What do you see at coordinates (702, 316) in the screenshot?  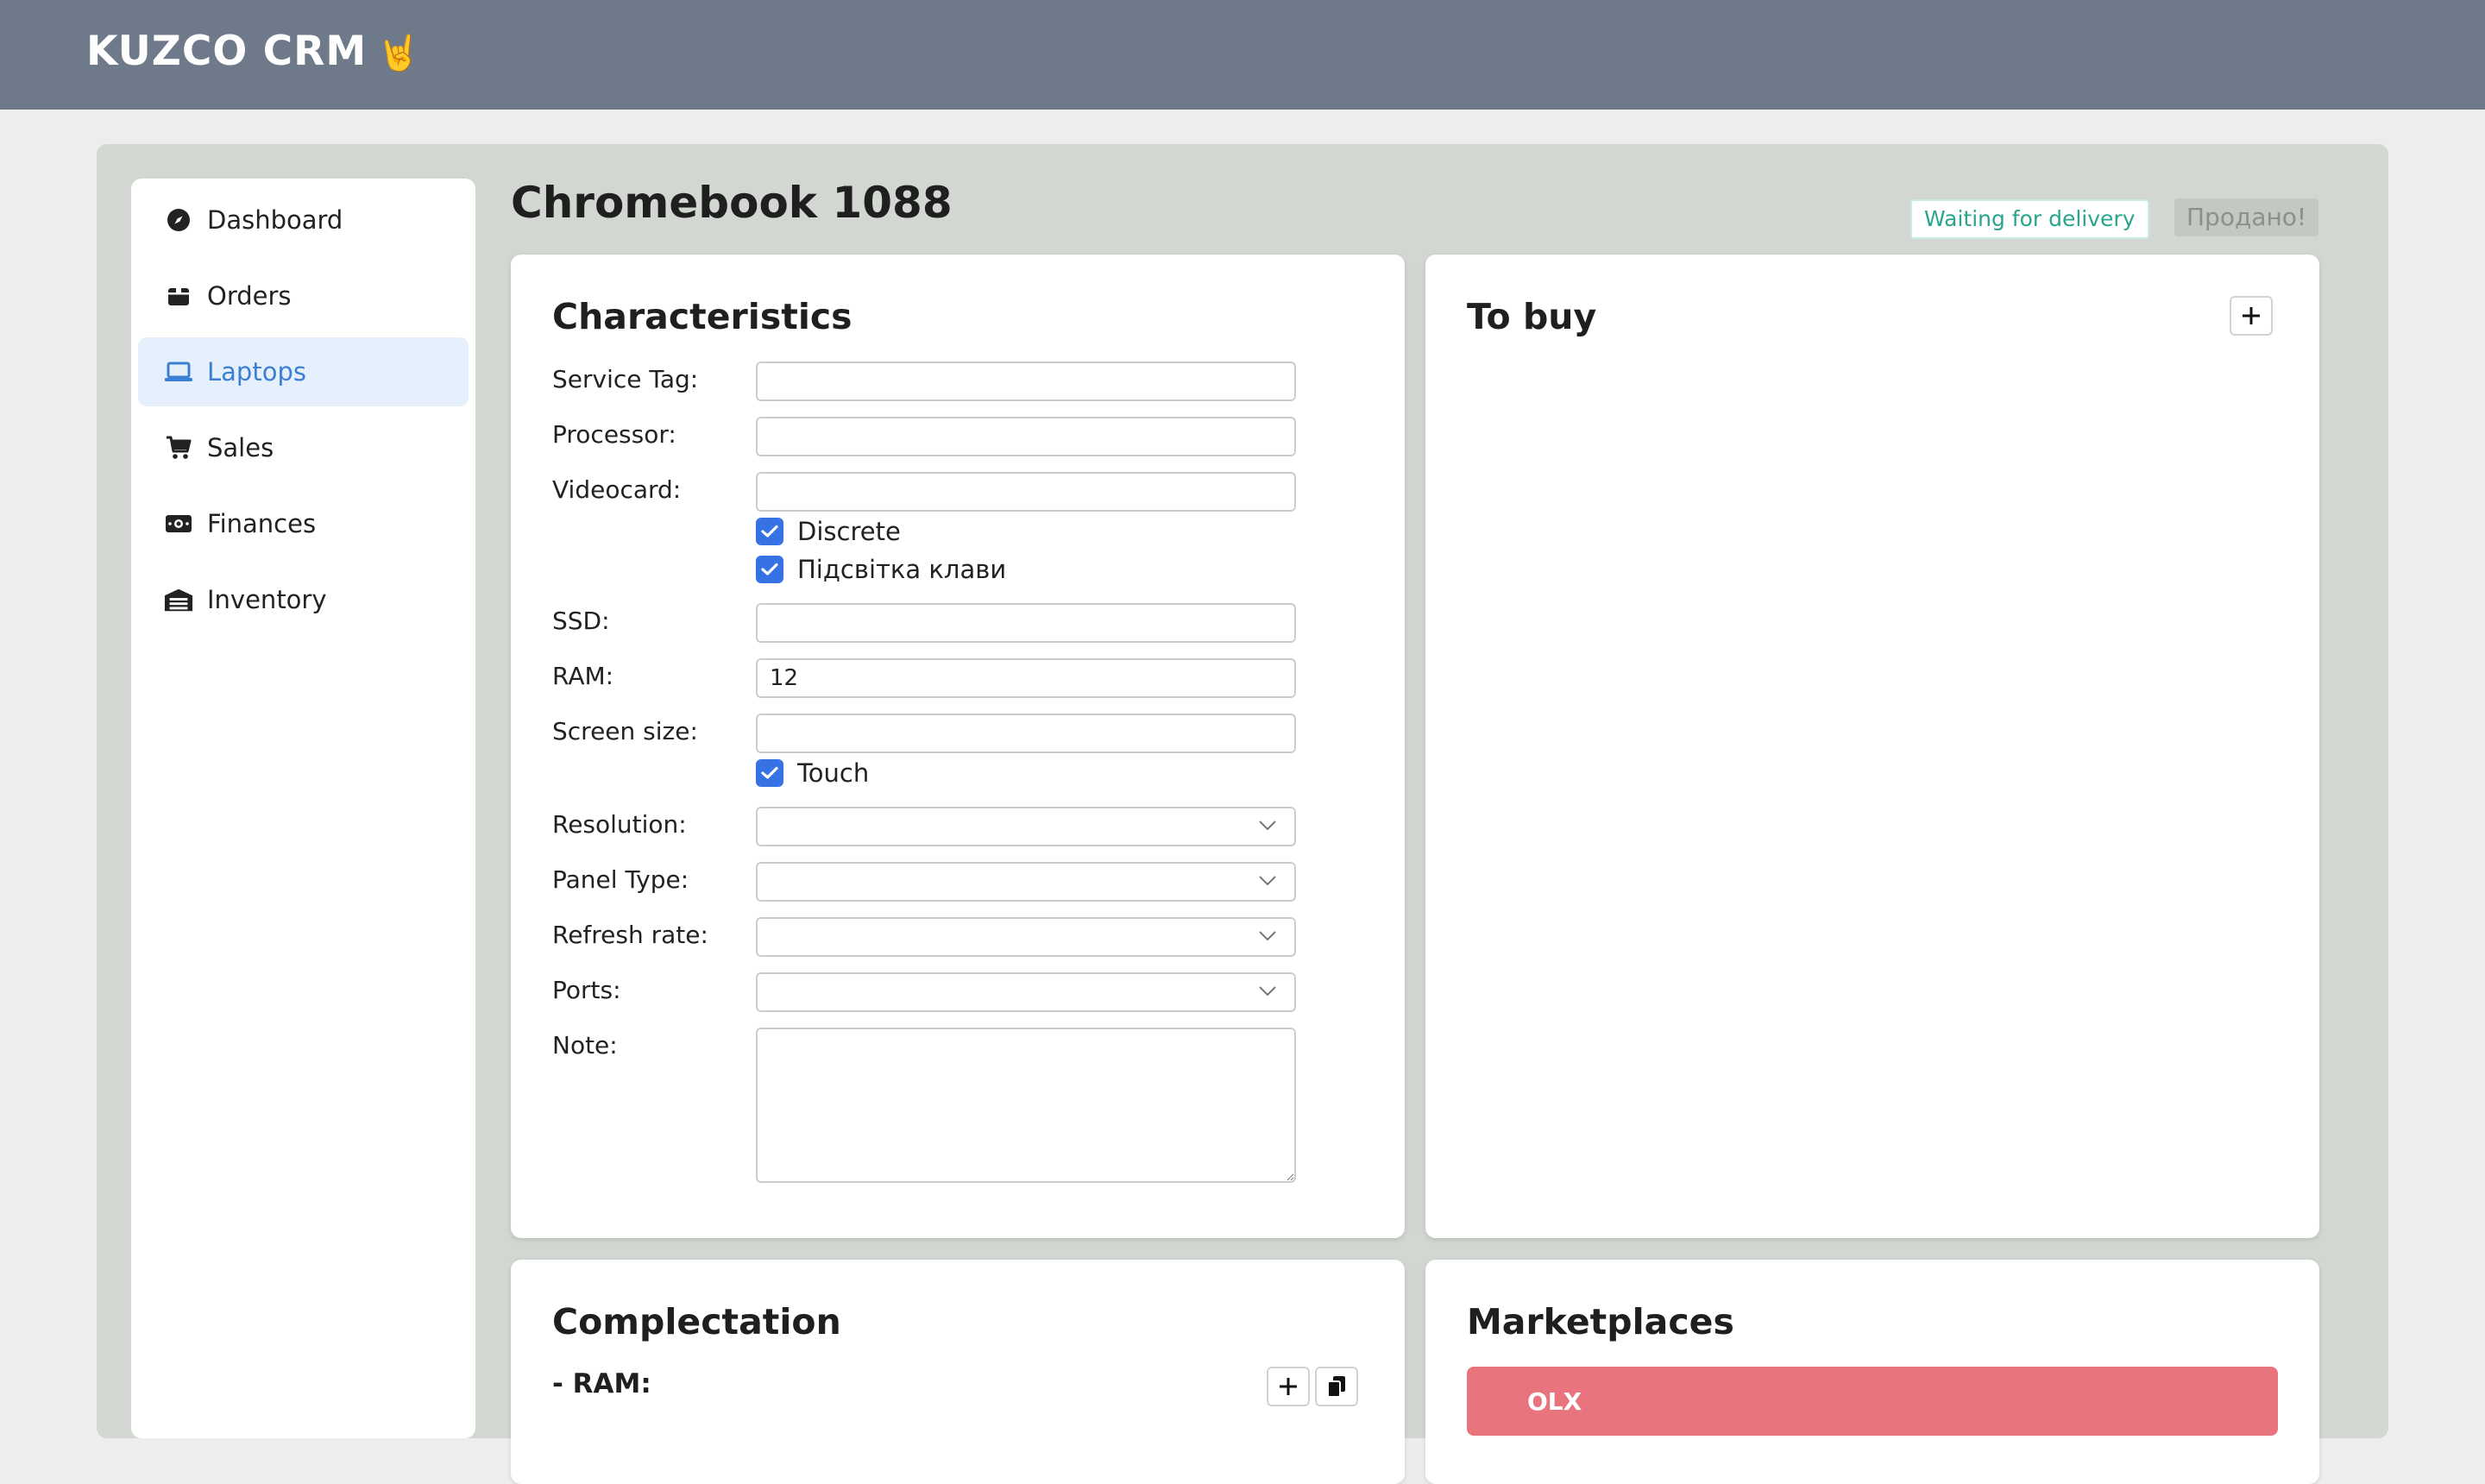 I see `characteristics-title: Characteristics` at bounding box center [702, 316].